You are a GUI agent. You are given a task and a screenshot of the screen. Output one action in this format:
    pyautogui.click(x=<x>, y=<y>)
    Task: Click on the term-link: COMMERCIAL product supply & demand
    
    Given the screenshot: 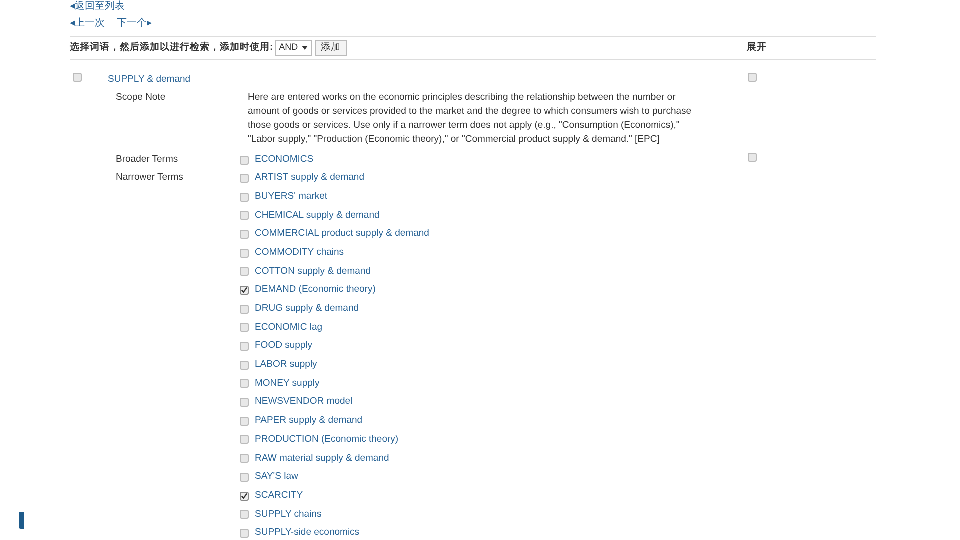 What is the action you would take?
    pyautogui.click(x=342, y=234)
    